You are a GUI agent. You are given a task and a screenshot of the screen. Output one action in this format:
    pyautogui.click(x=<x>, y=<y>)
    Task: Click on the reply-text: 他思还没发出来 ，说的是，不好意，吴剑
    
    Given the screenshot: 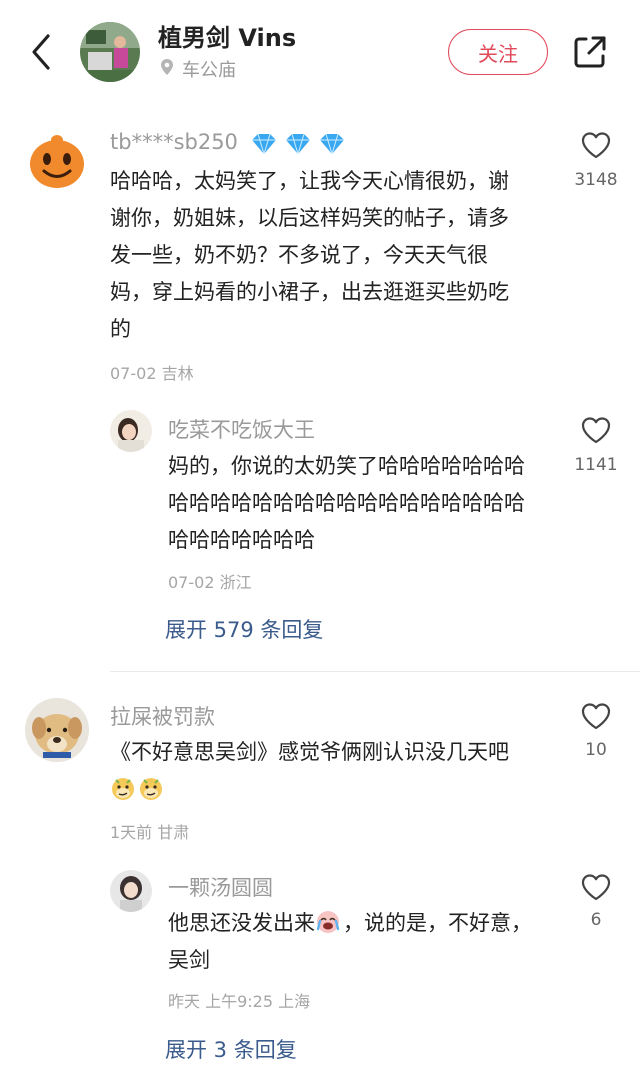 What is the action you would take?
    pyautogui.click(x=358, y=942)
    